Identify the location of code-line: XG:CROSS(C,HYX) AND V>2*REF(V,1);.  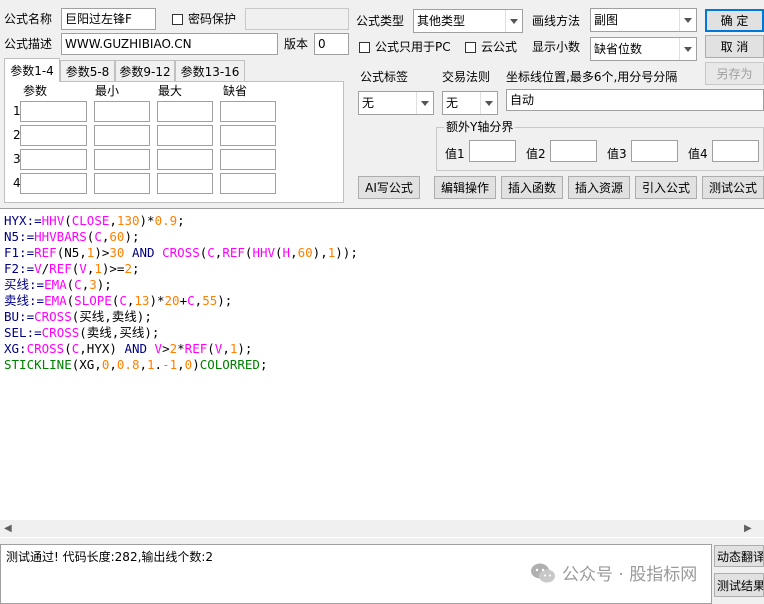
(128, 348).